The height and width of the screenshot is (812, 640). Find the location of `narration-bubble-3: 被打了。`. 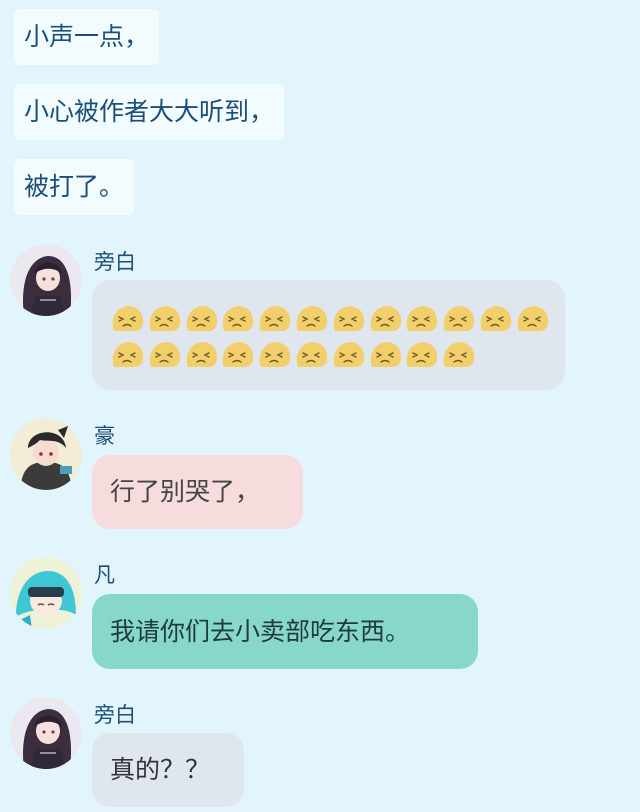

narration-bubble-3: 被打了。 is located at coordinates (74, 187).